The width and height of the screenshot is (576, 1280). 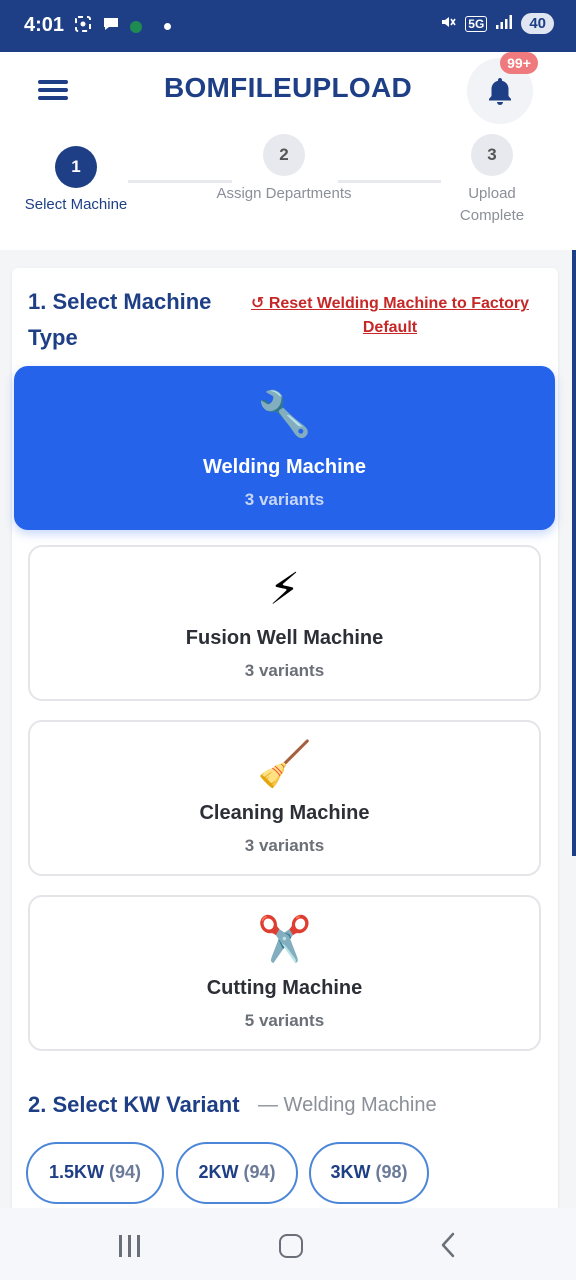 I want to click on machine-name: Fusion Well Machine, so click(x=284, y=638).